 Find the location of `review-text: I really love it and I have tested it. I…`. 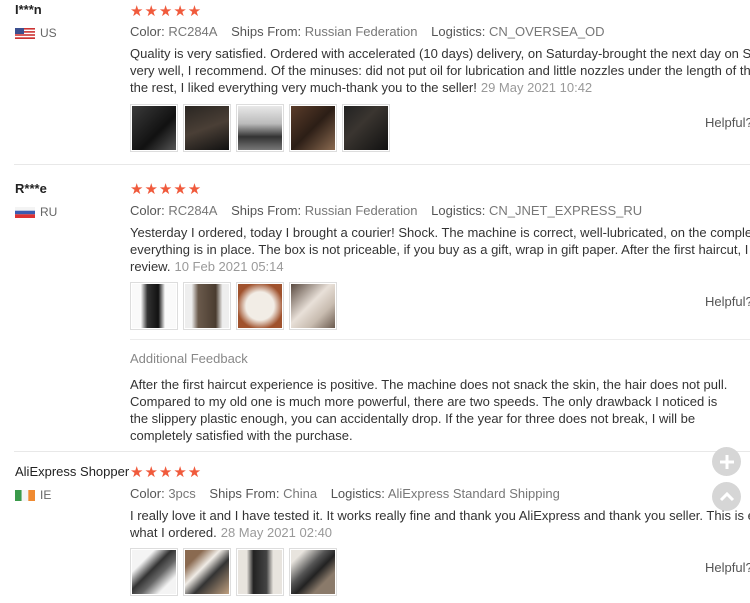

review-text: I really love it and I have tested it. I… is located at coordinates (440, 524).